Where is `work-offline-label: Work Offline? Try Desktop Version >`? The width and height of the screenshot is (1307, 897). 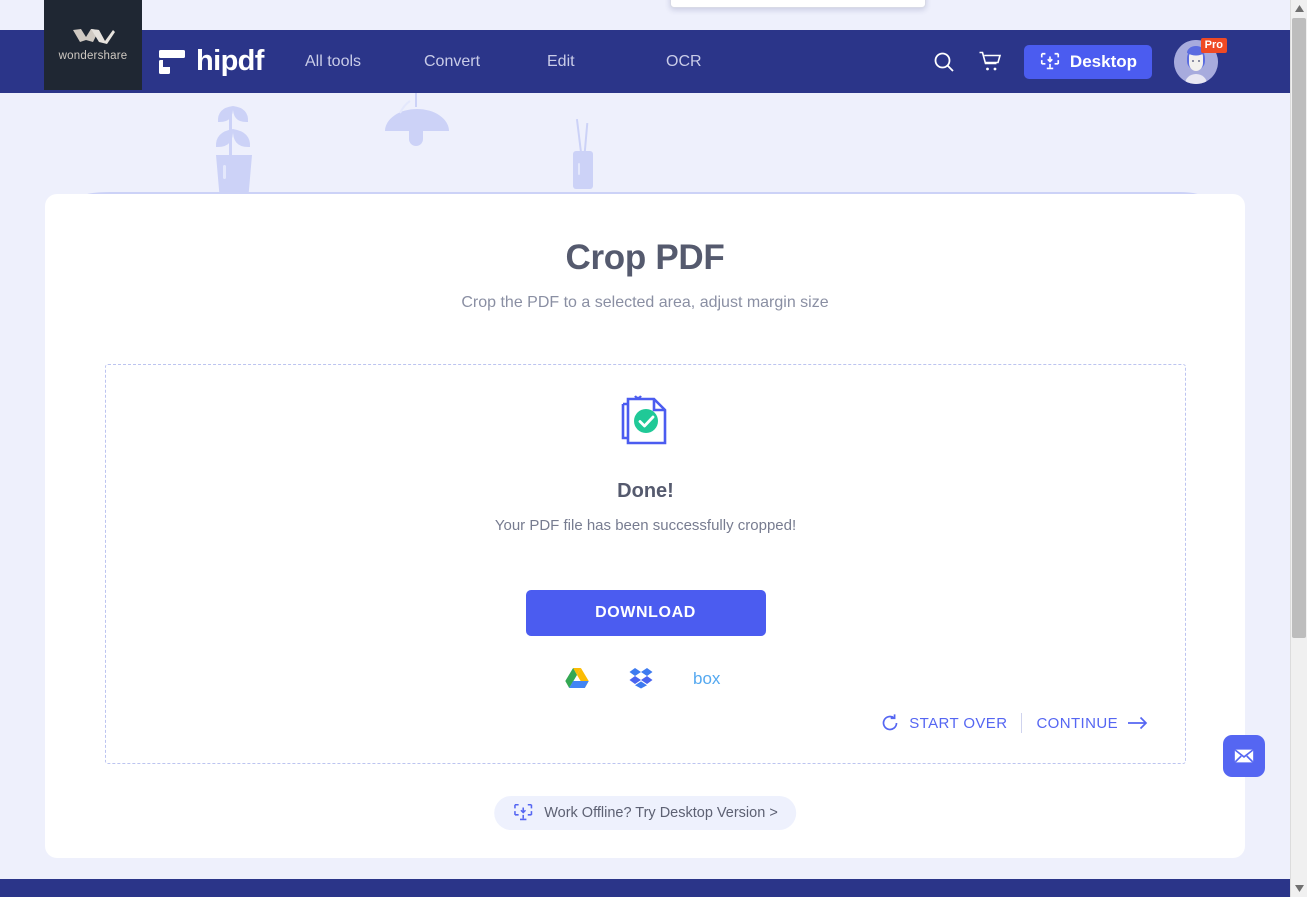 work-offline-label: Work Offline? Try Desktop Version > is located at coordinates (661, 813).